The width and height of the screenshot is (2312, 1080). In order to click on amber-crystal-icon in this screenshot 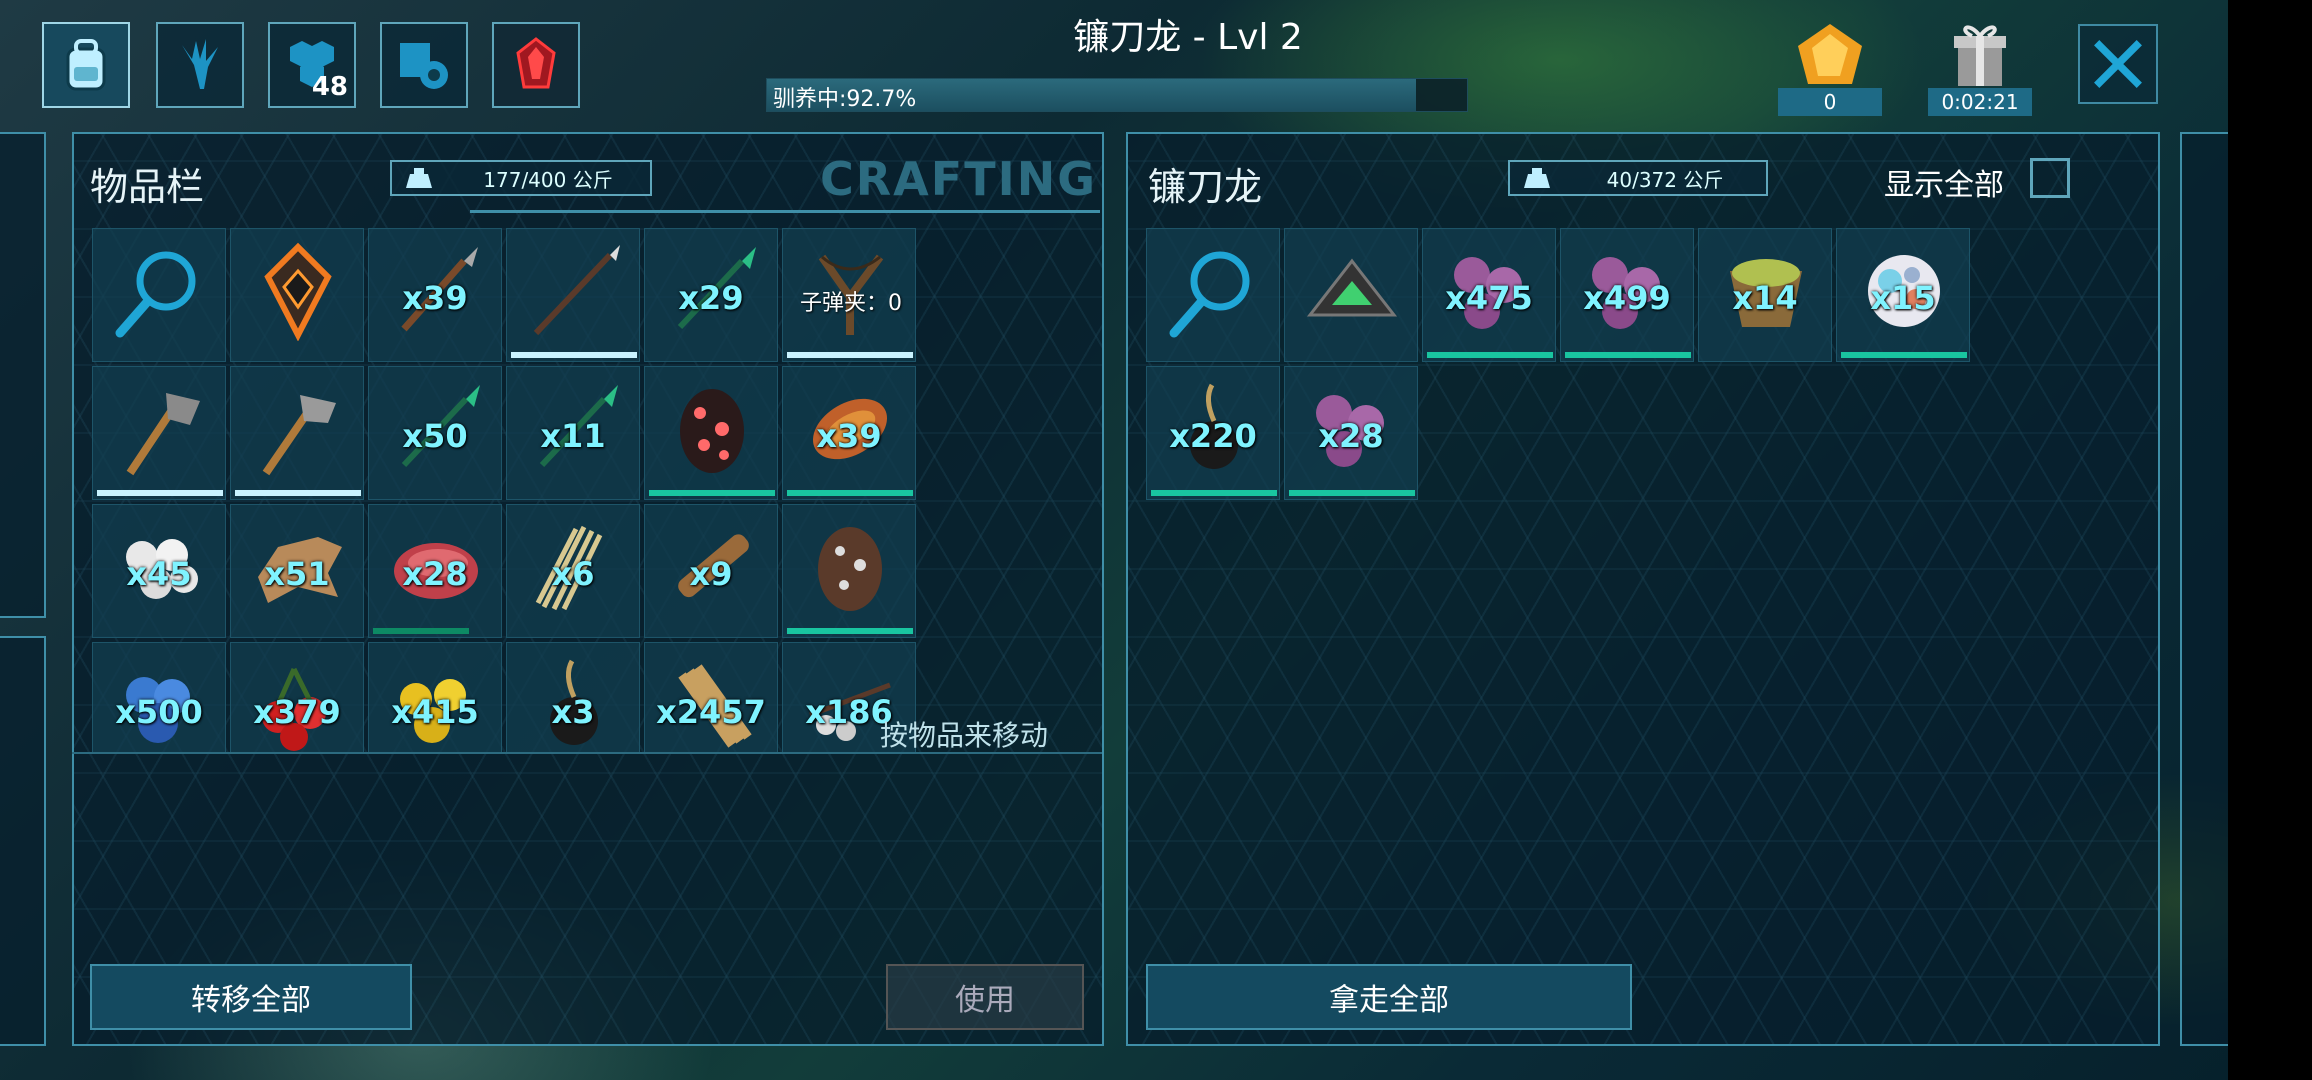, I will do `click(1830, 54)`.